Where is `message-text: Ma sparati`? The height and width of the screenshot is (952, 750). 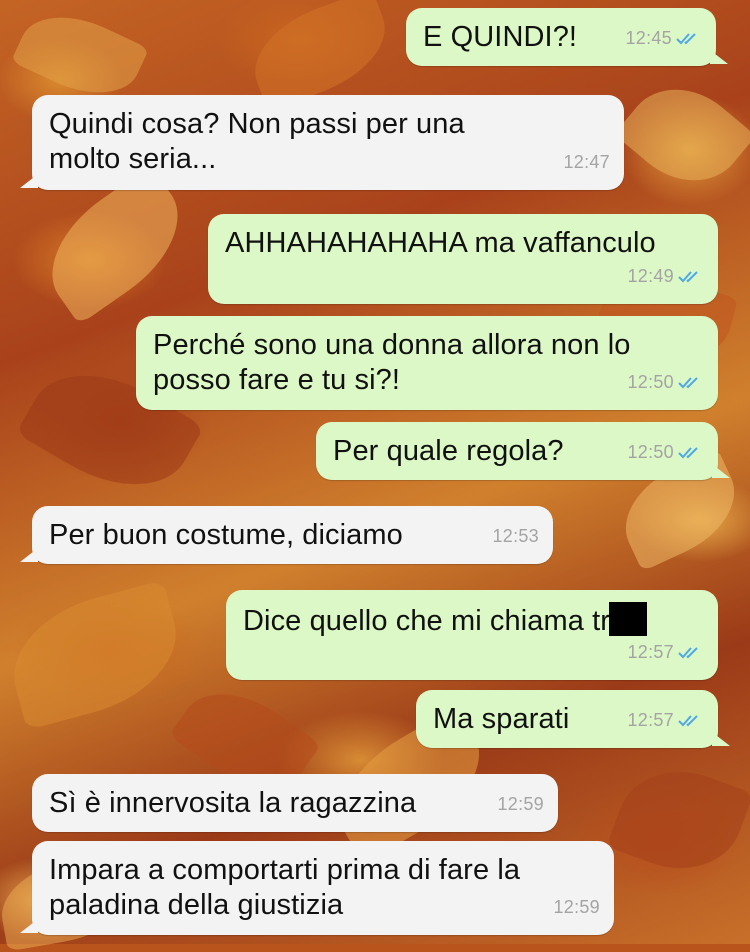 message-text: Ma sparati is located at coordinates (501, 719).